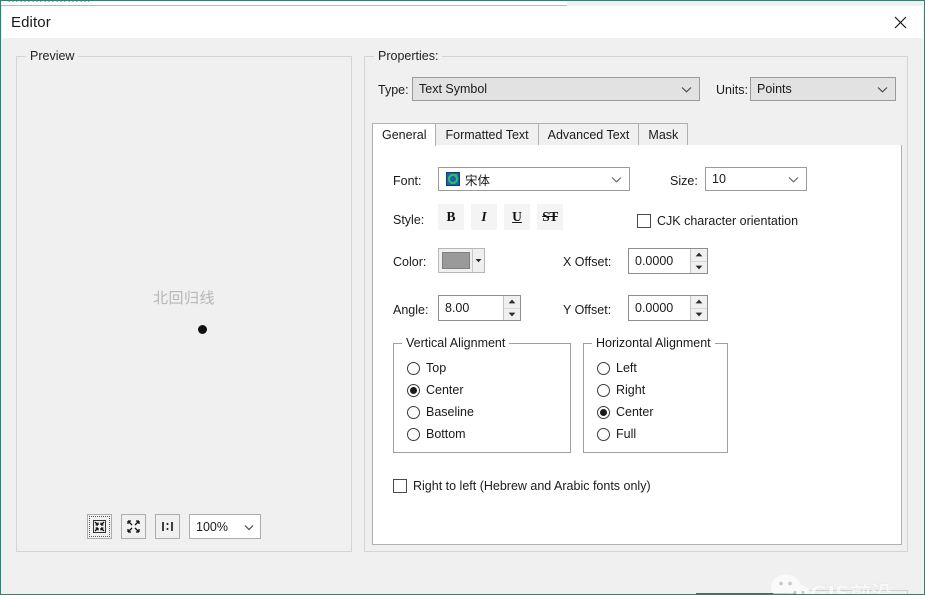 This screenshot has height=595, width=925. I want to click on zoom-out-icon, so click(133, 526).